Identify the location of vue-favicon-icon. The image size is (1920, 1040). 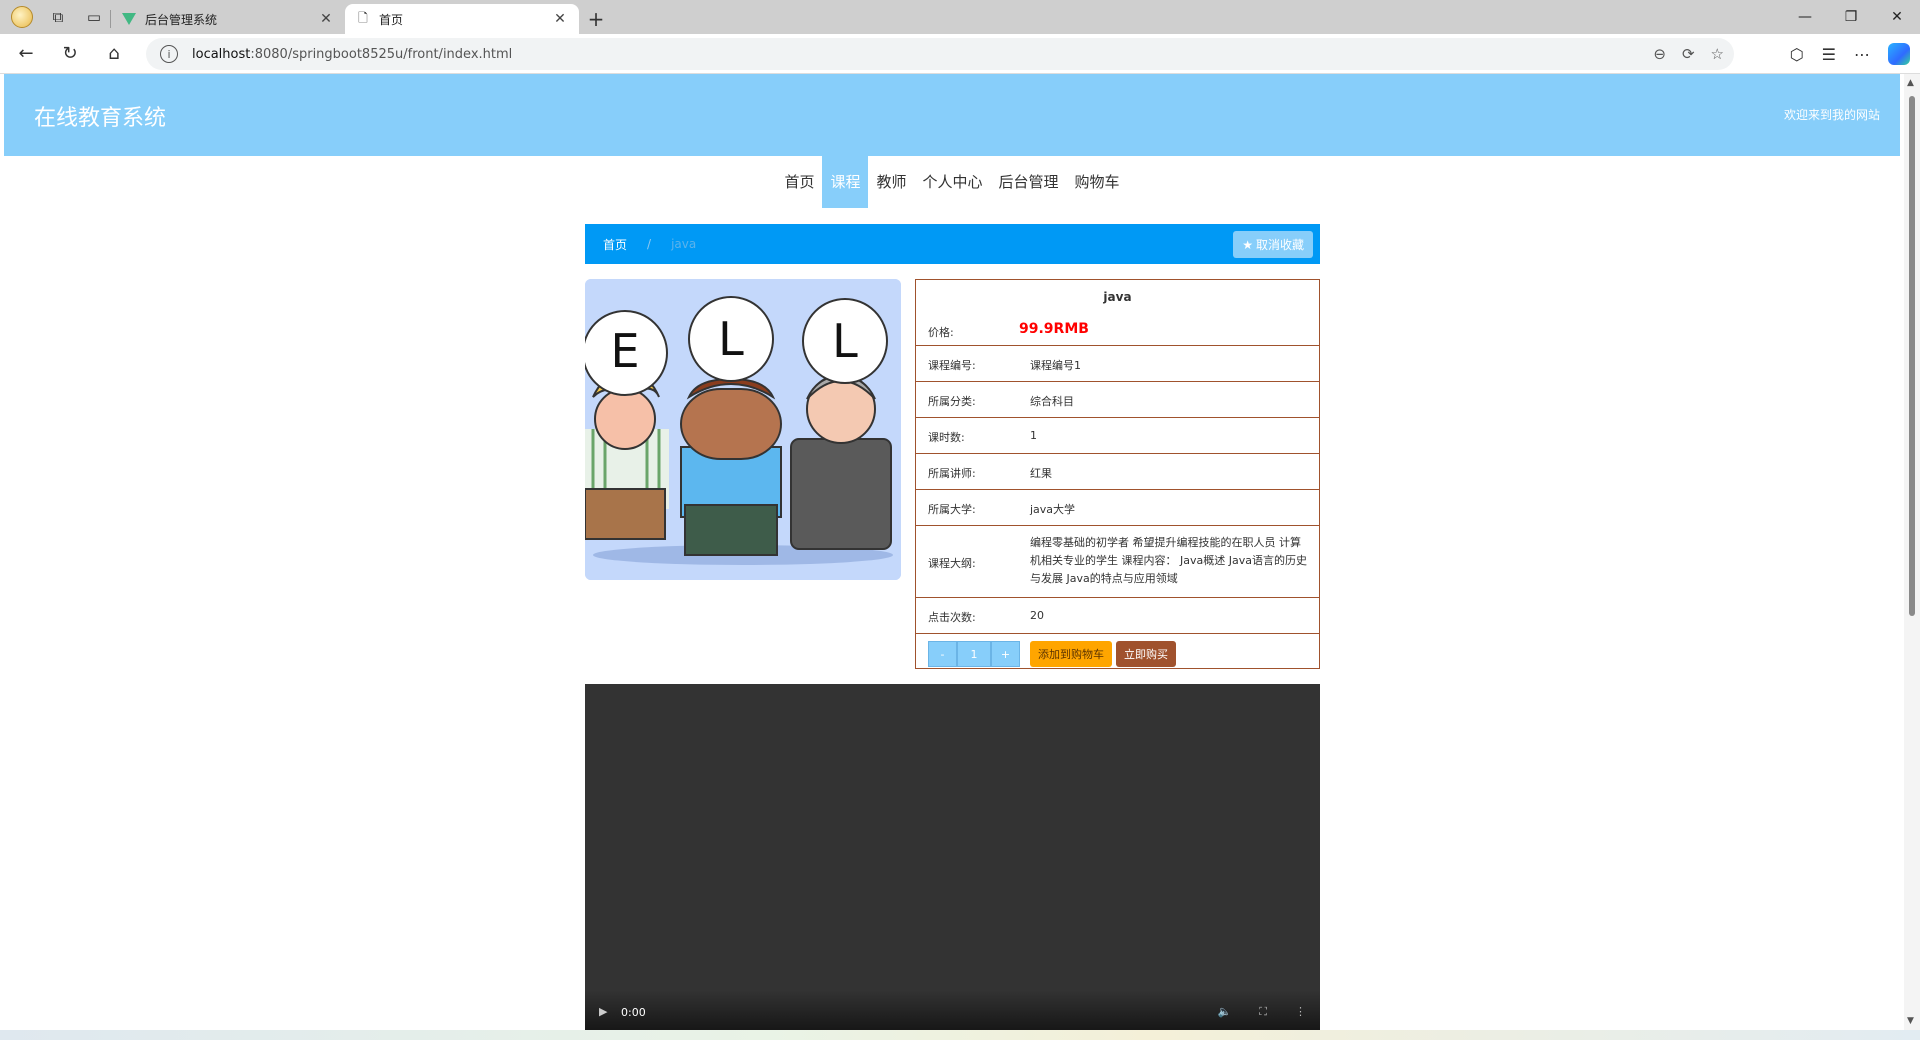
(129, 19).